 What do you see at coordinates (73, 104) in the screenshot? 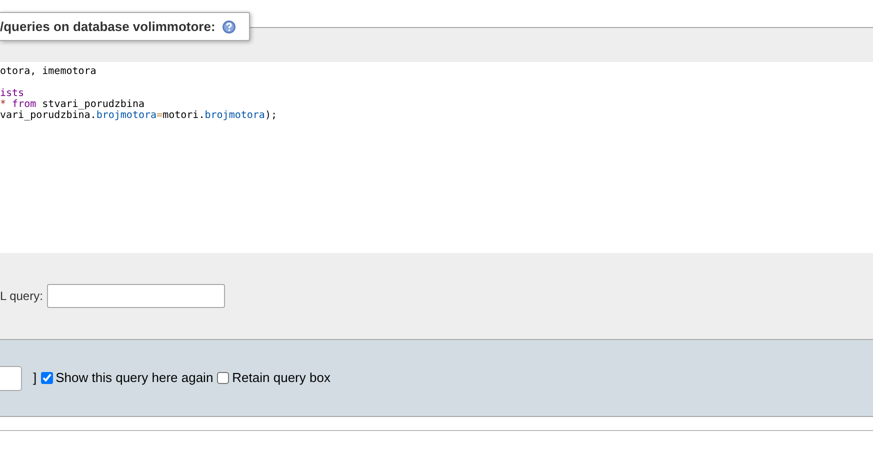
I see `code-line: * from stvari_porudzbina` at bounding box center [73, 104].